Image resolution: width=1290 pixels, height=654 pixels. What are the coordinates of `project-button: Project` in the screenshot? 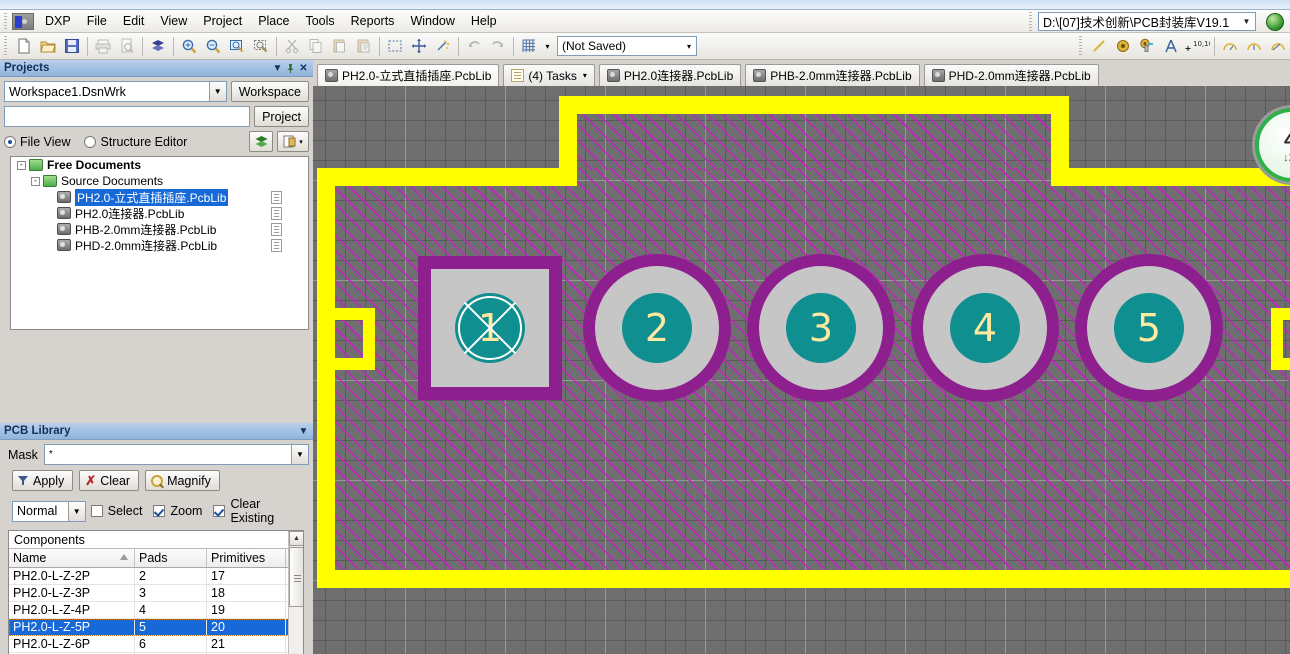 It's located at (281, 116).